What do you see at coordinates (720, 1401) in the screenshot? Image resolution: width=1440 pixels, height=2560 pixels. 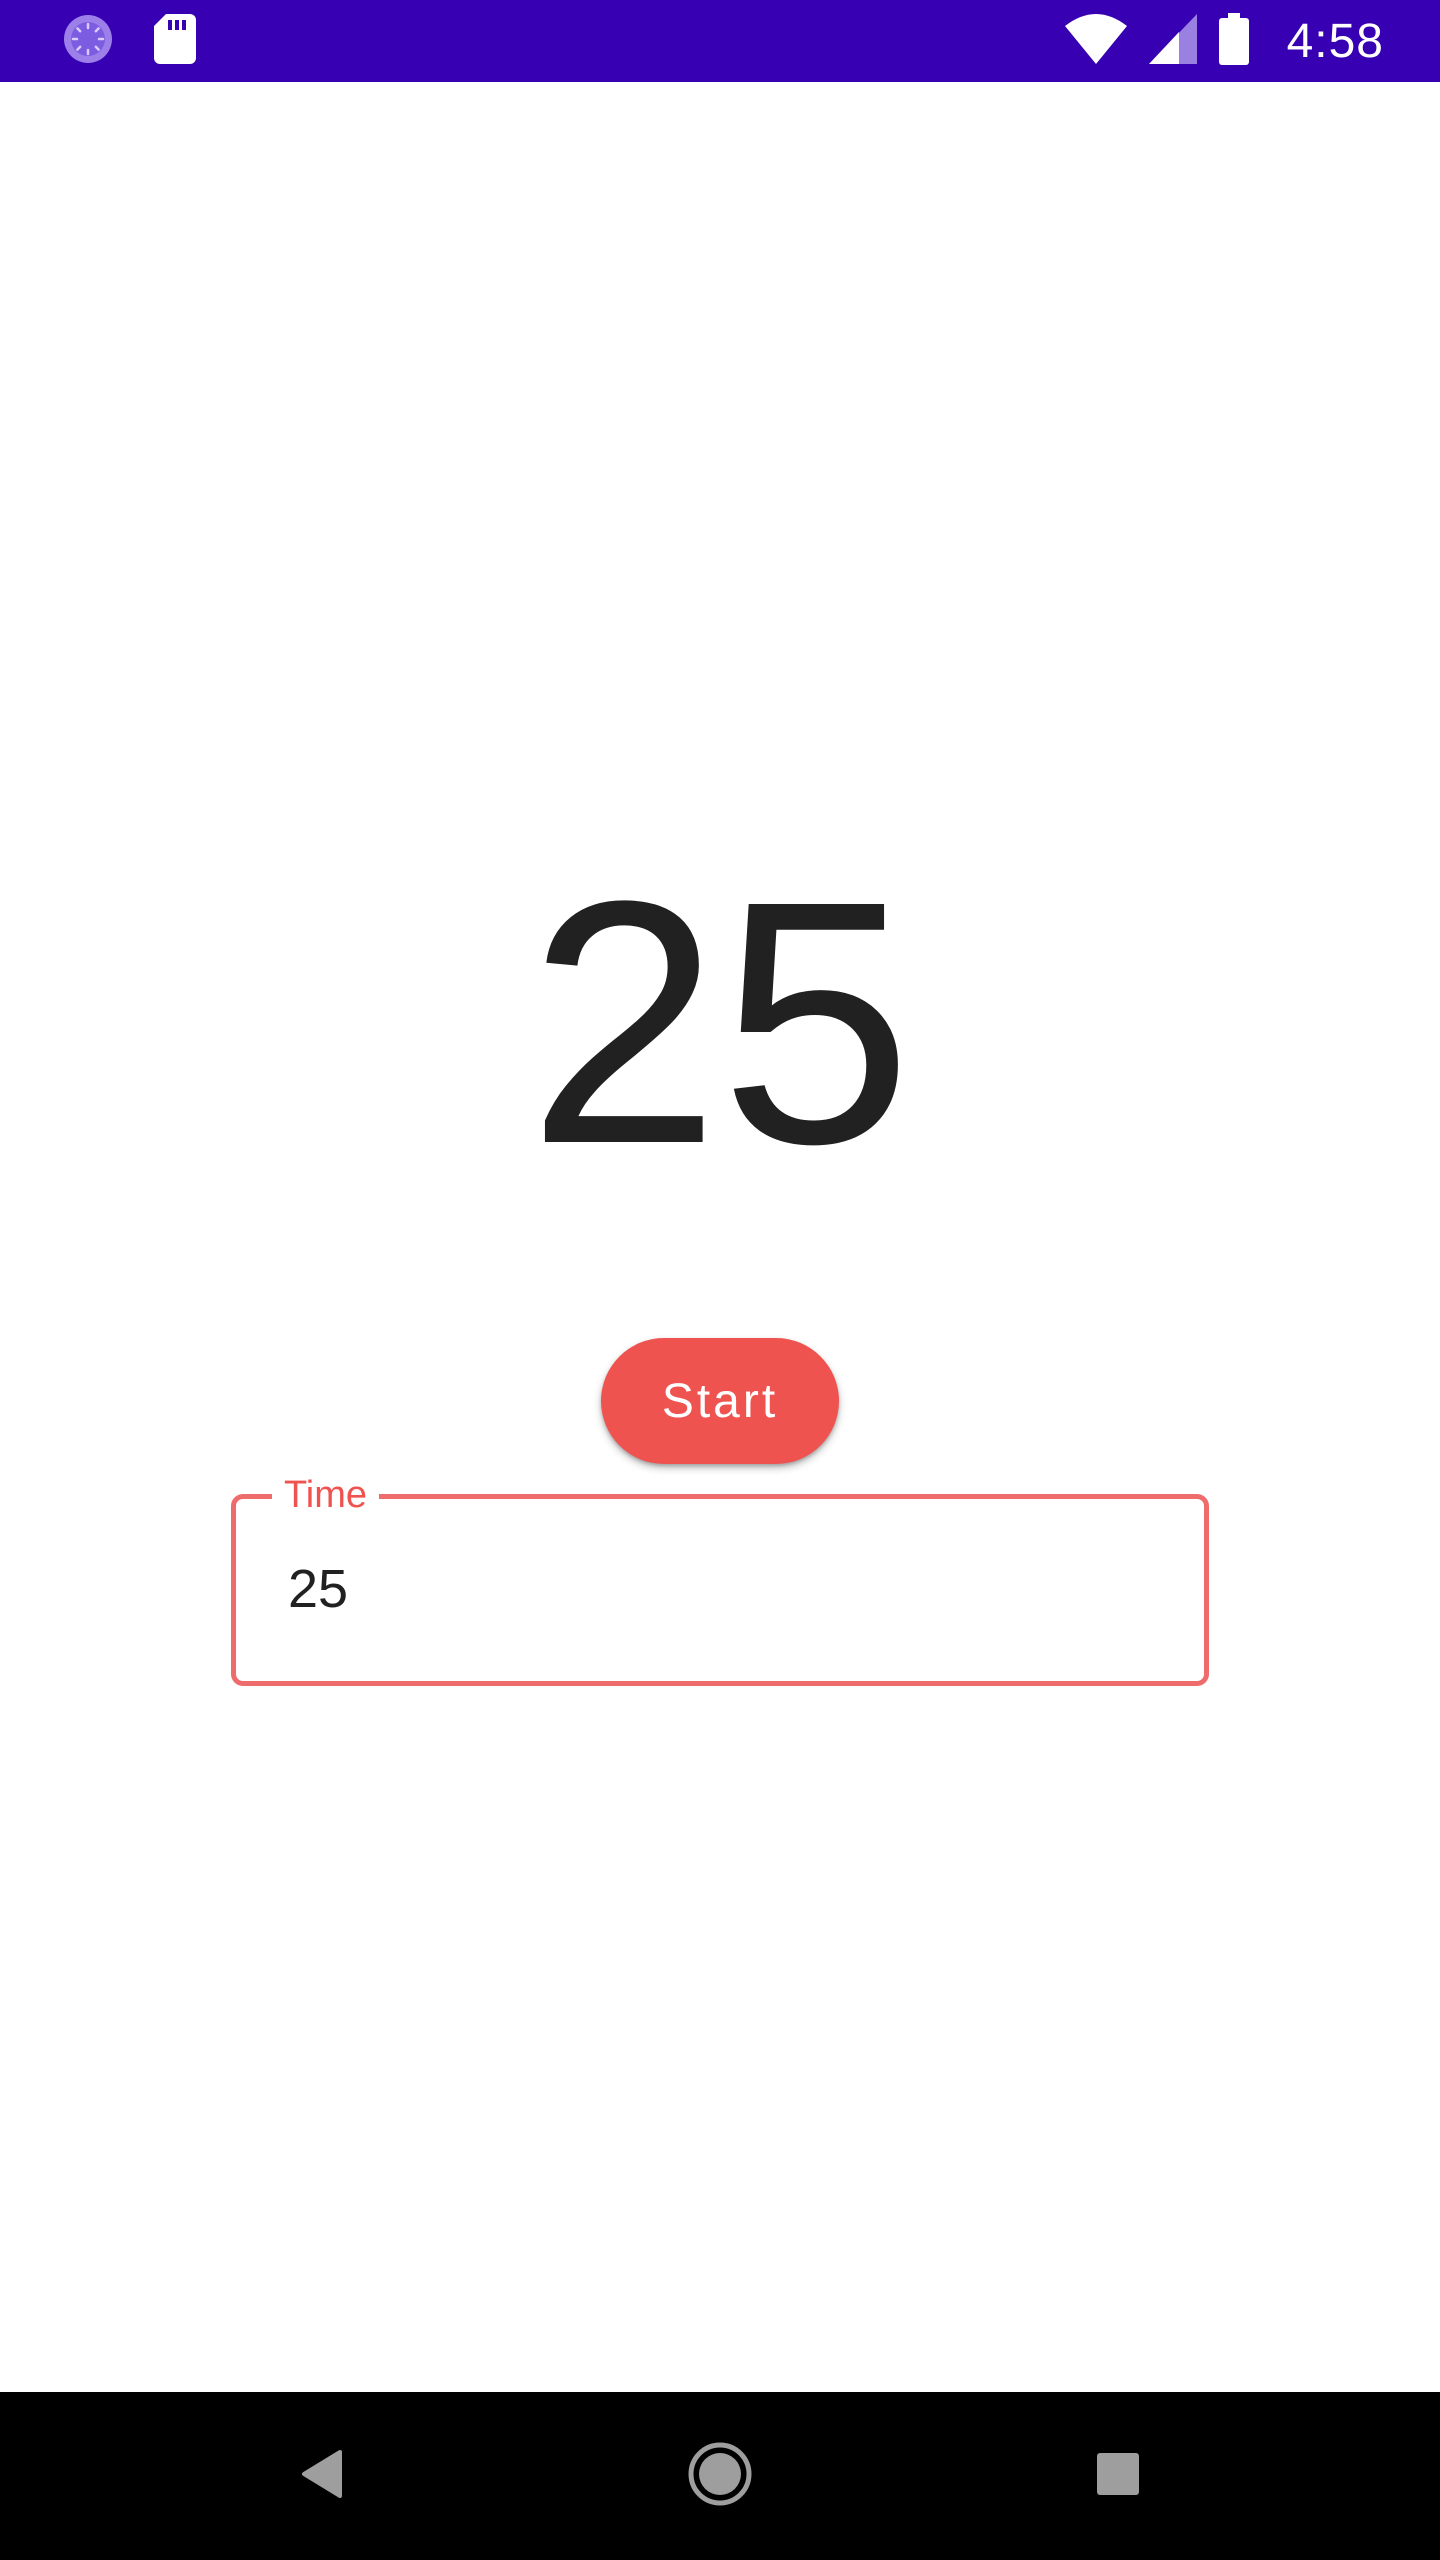 I see `start-button: Start` at bounding box center [720, 1401].